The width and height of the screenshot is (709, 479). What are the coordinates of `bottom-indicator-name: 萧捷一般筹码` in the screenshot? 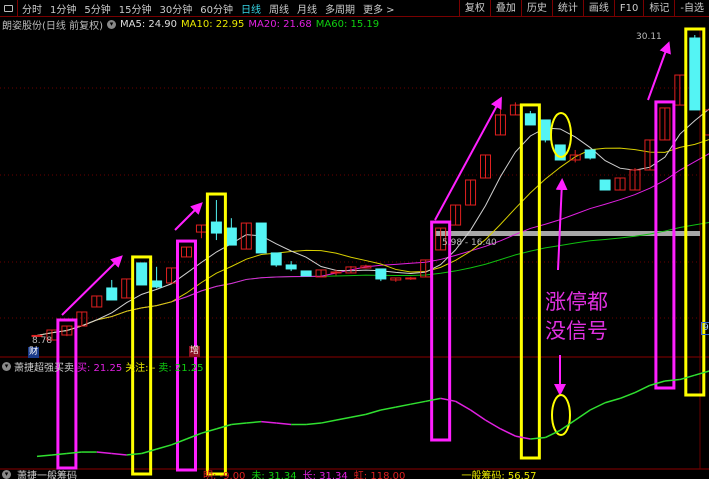 It's located at (47, 474).